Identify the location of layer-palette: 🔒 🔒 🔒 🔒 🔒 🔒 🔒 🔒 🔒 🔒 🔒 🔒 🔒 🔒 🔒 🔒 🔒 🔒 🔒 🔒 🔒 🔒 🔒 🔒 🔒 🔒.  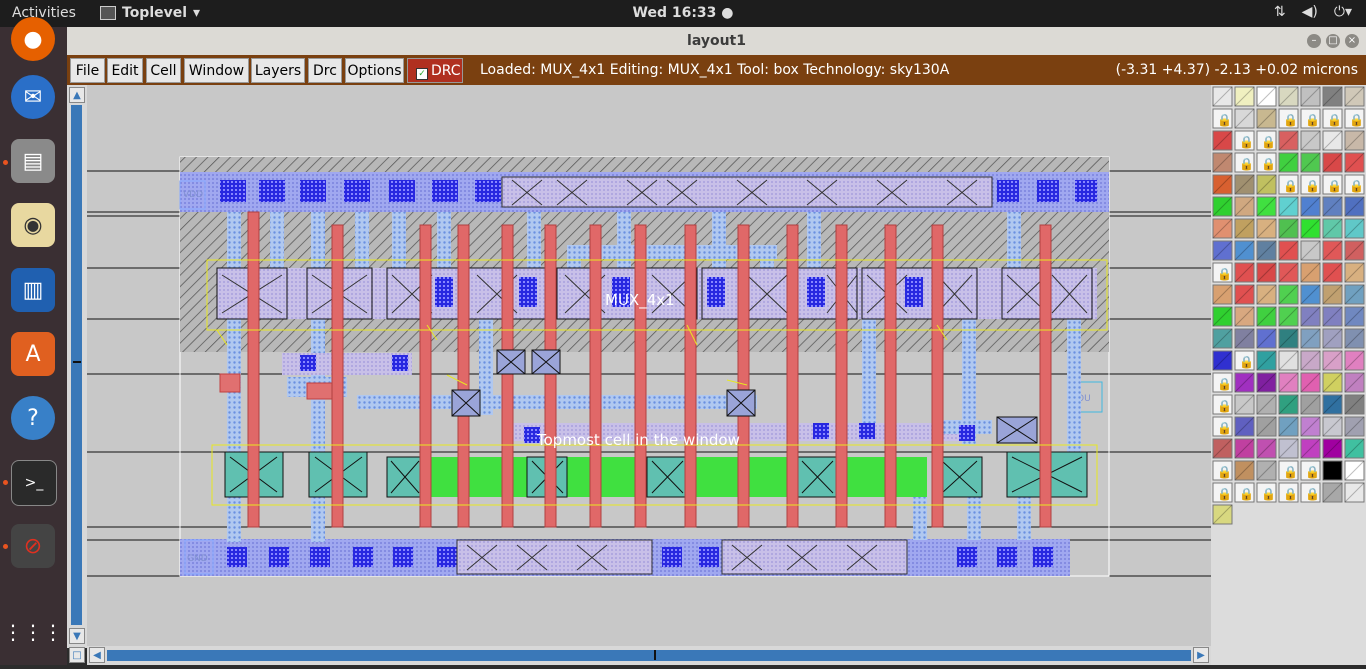
(1288, 375).